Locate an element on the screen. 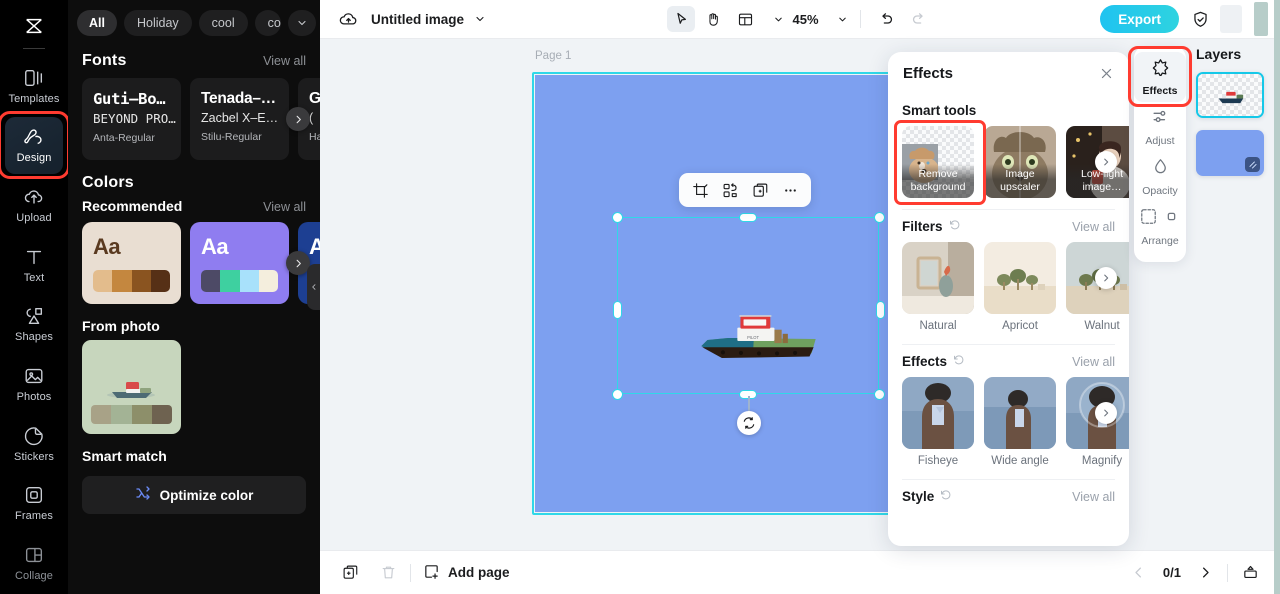  sidebar-item-upload: Upload is located at coordinates (34, 205).